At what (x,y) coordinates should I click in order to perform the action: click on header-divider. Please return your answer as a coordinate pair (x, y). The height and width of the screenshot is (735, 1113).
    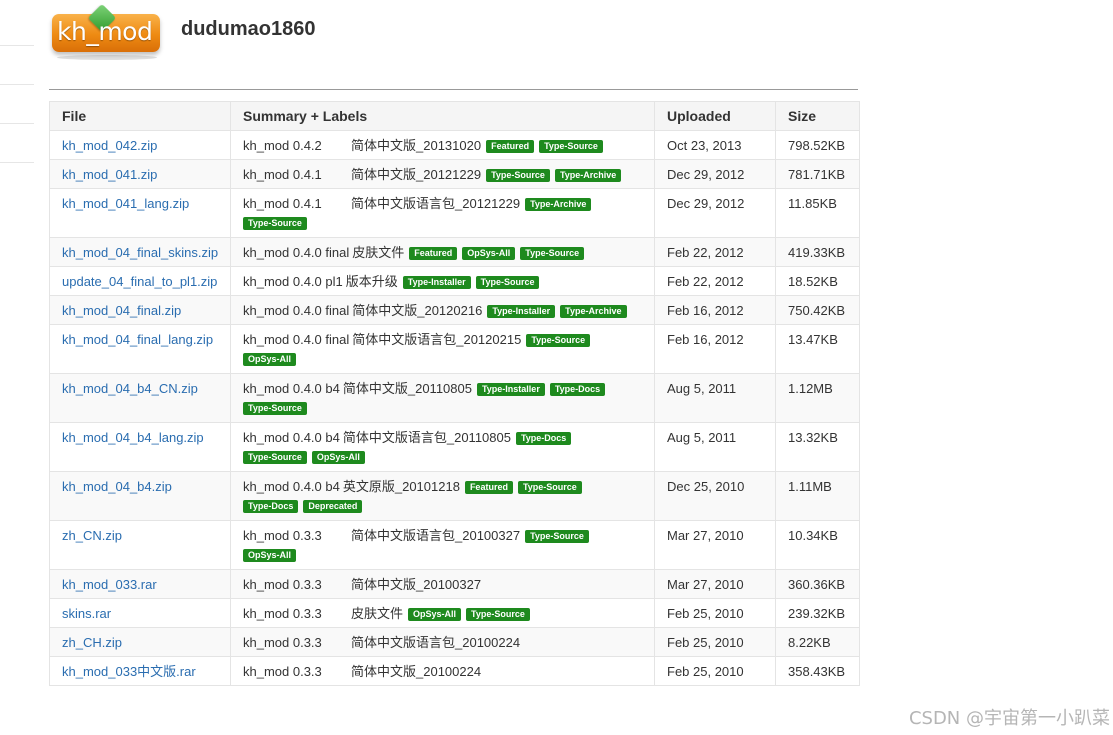
    Looking at the image, I should click on (453, 89).